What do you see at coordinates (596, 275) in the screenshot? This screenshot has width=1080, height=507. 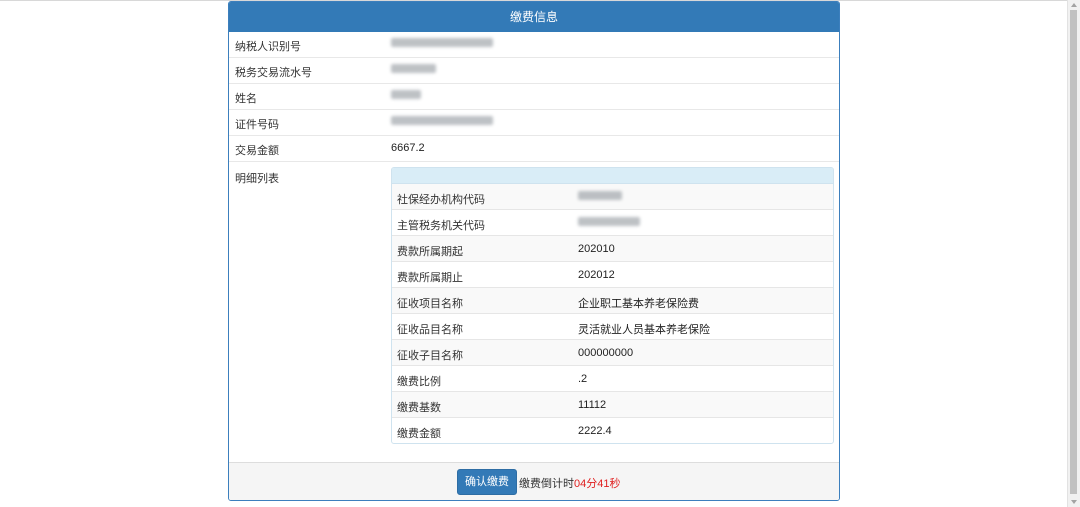 I see `row-value: 202012` at bounding box center [596, 275].